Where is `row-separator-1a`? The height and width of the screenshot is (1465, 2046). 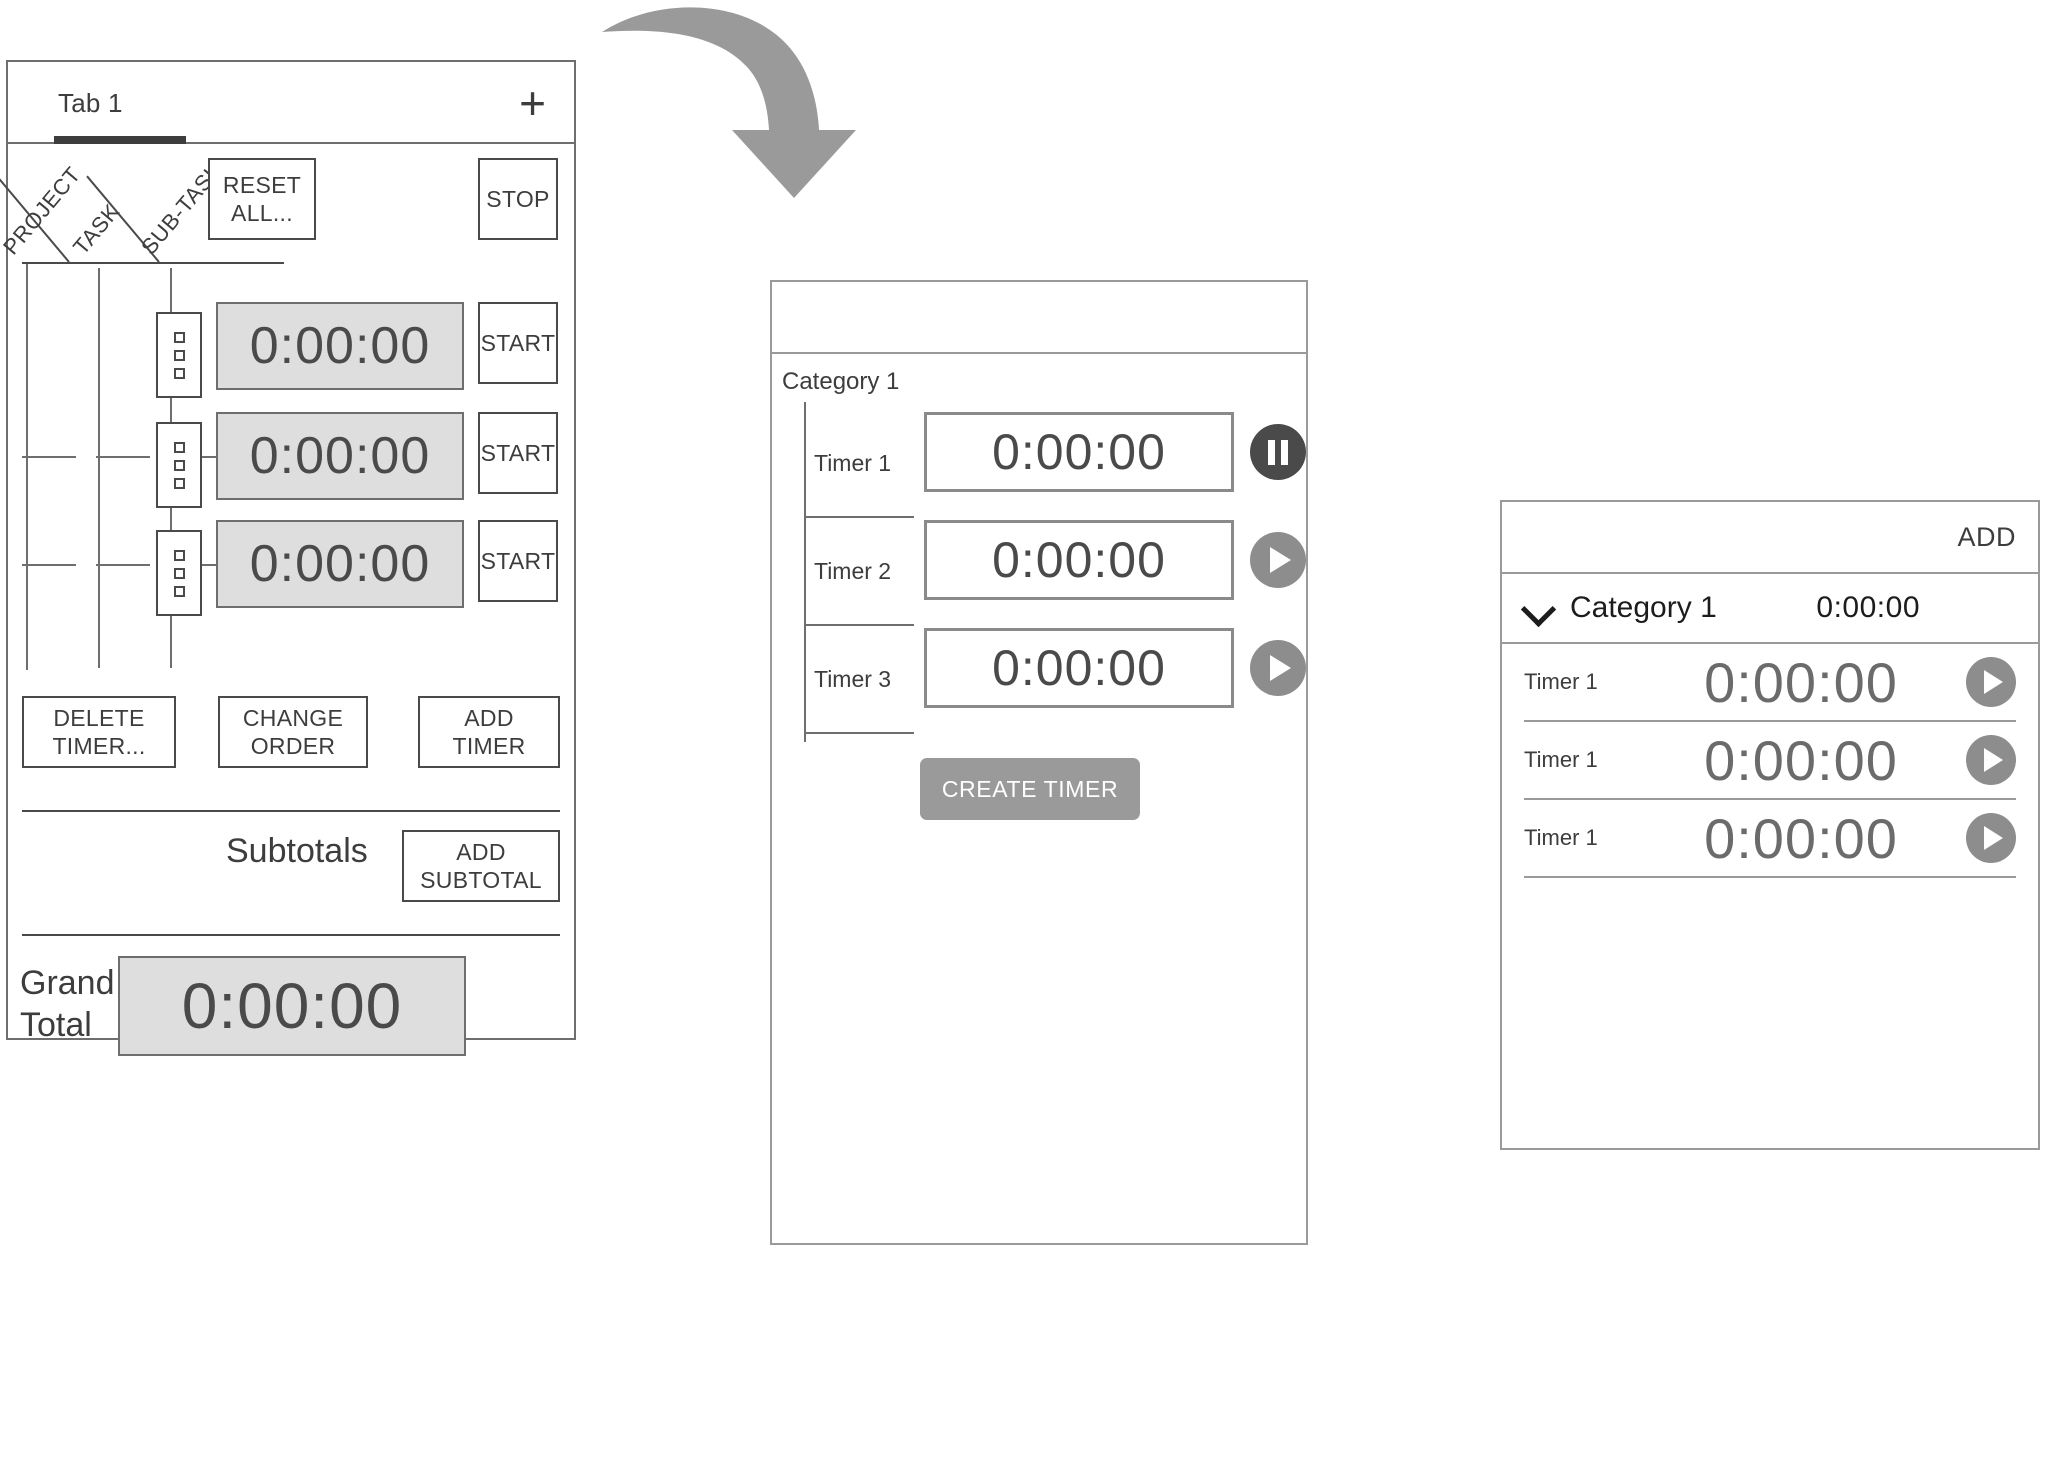
row-separator-1a is located at coordinates (49, 457).